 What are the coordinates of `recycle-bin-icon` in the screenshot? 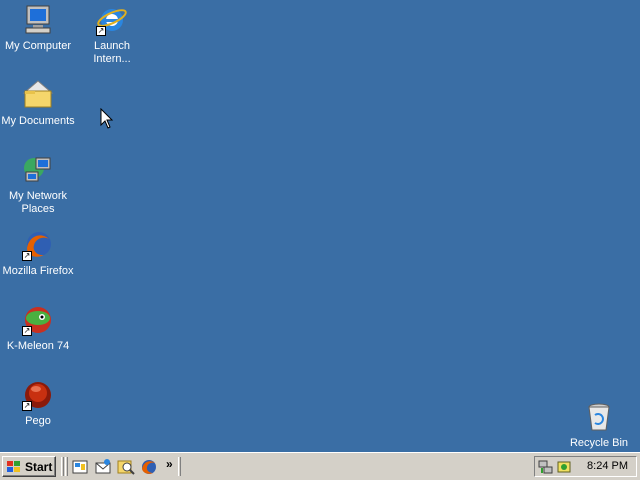 It's located at (599, 417).